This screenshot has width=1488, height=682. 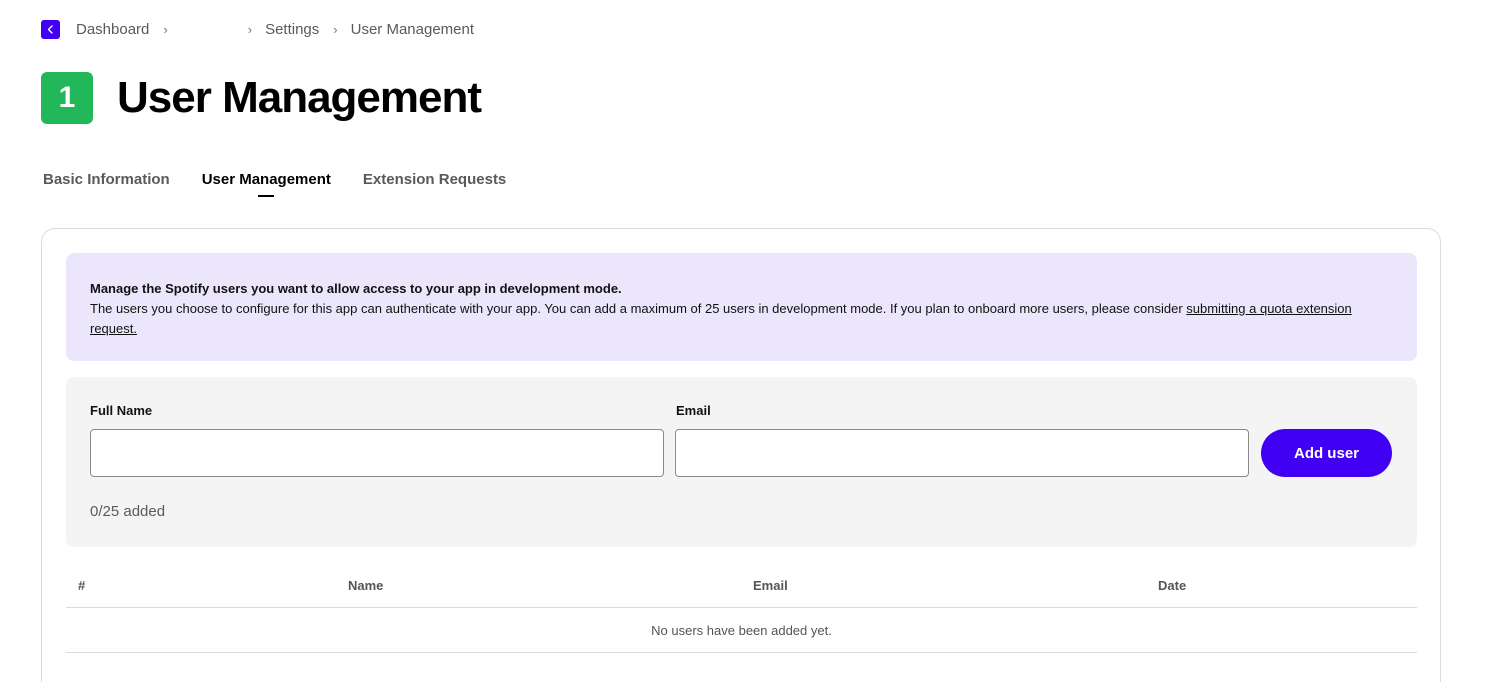 I want to click on table-header: # Name Email Date, so click(x=741, y=588).